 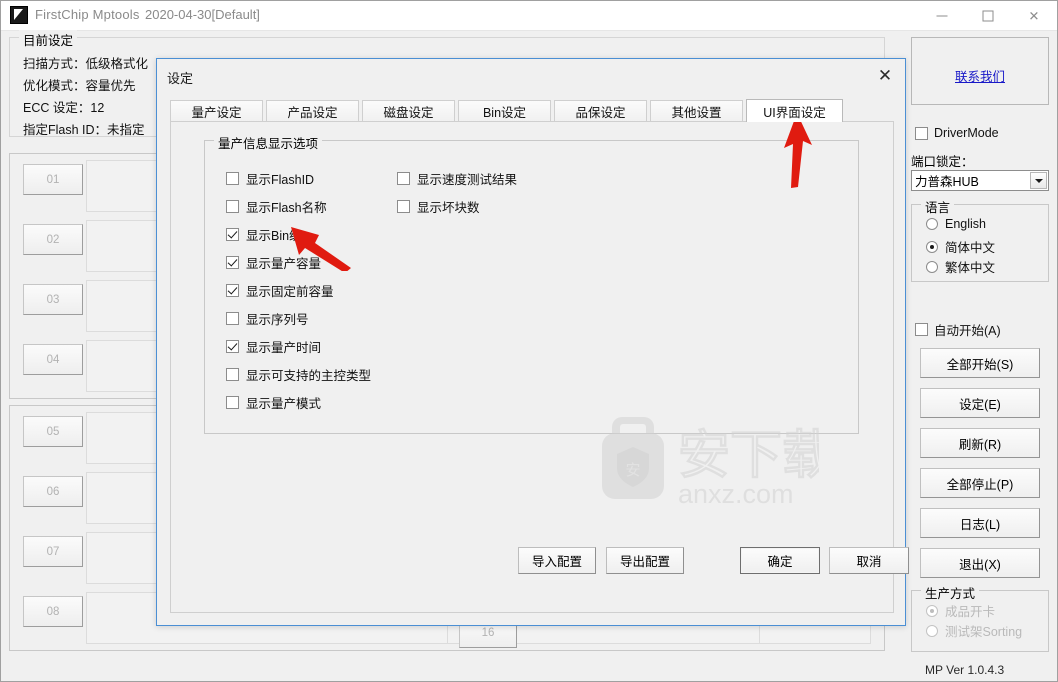 I want to click on driver-mode-checkbox: DriverMode, so click(x=957, y=133).